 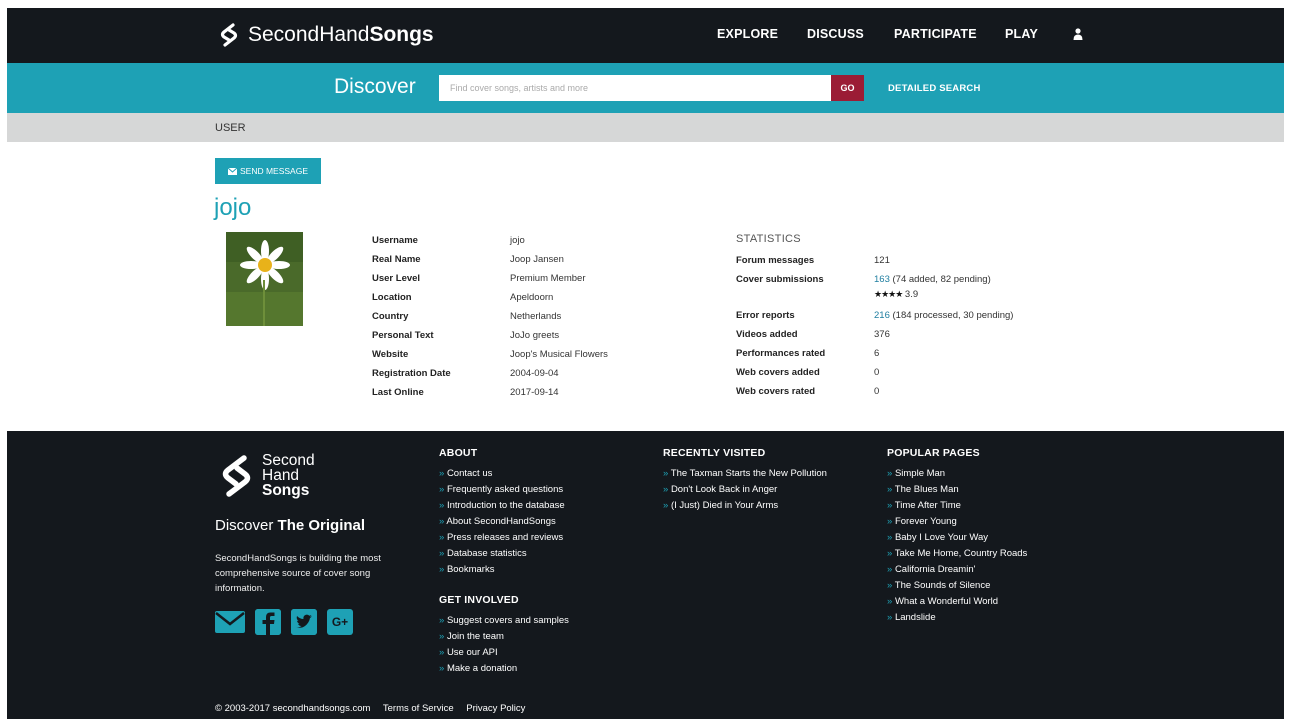 I want to click on field-value: 2017-09-14, so click(x=534, y=392).